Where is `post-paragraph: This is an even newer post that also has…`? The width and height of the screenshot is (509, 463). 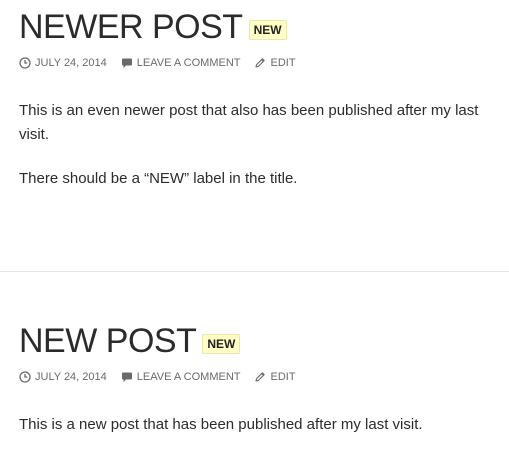 post-paragraph: This is an even newer post that also has… is located at coordinates (249, 122).